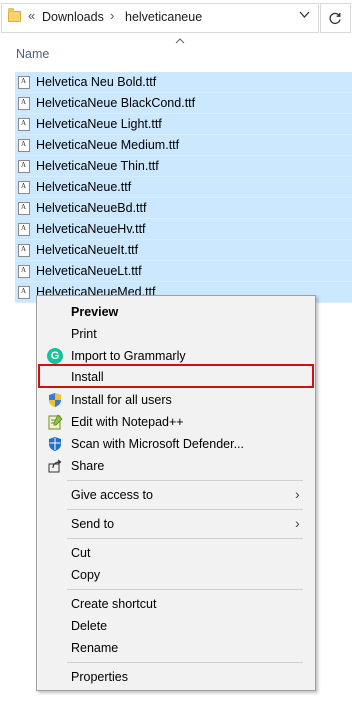  Describe the element at coordinates (55, 466) in the screenshot. I see `share-icon` at that location.